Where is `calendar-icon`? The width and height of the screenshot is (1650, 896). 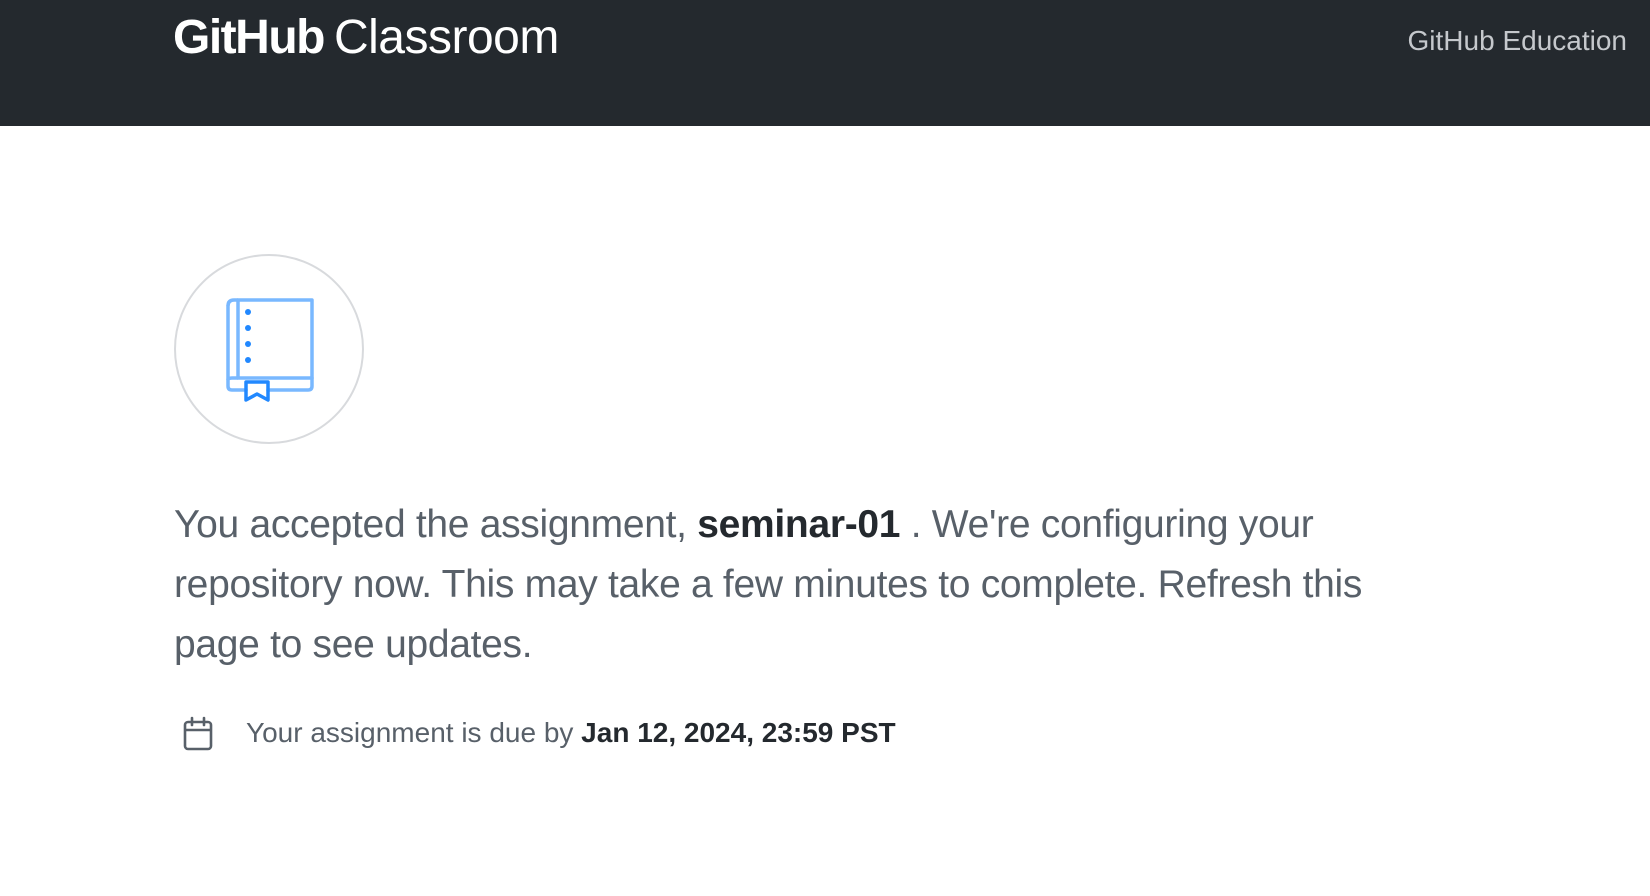 calendar-icon is located at coordinates (198, 733).